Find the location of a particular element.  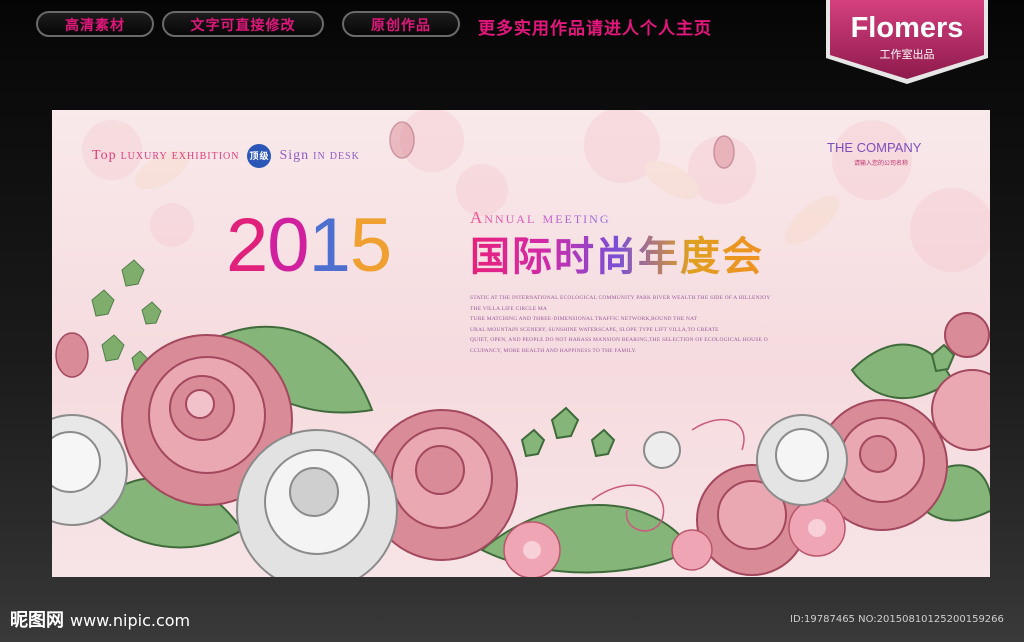

company-name: THE COMPANY is located at coordinates (874, 147).